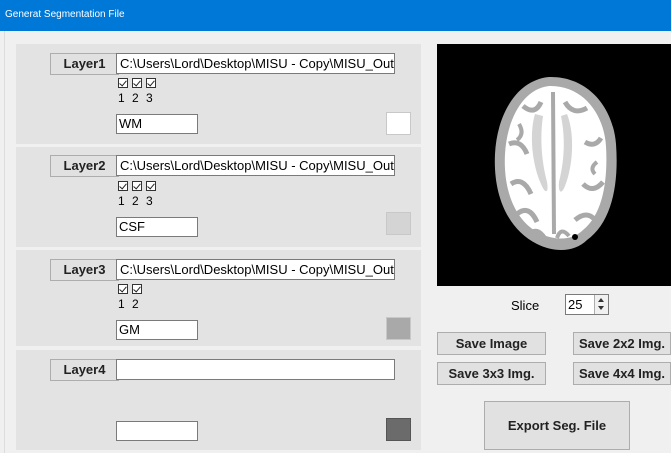 Image resolution: width=671 pixels, height=453 pixels. Describe the element at coordinates (557, 425) in the screenshot. I see `export-seg-file-button: Export Seg. File` at that location.